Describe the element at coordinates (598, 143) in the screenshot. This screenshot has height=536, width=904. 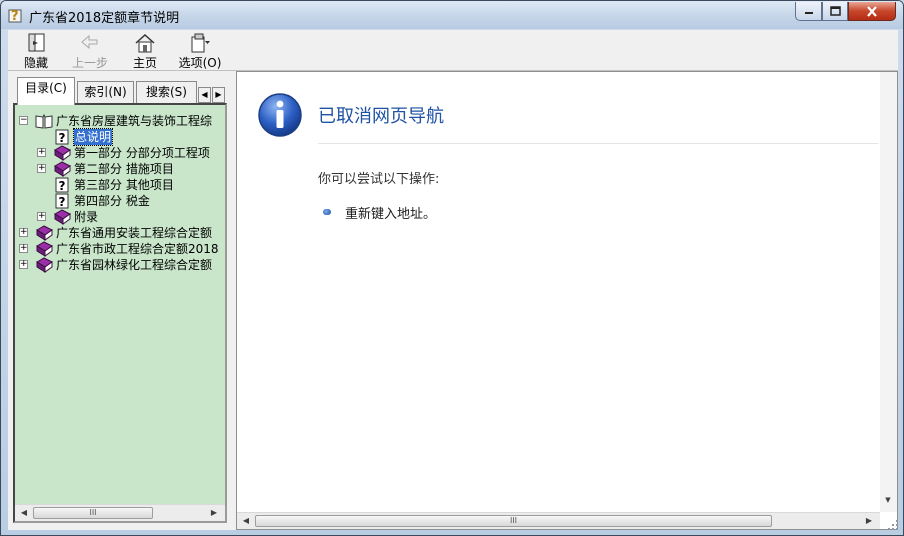
I see `divider` at that location.